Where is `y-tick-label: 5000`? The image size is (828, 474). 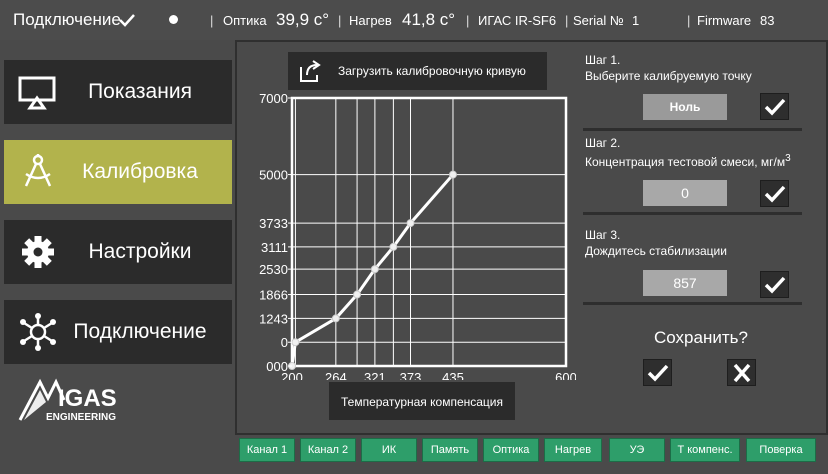 y-tick-label: 5000 is located at coordinates (273, 175).